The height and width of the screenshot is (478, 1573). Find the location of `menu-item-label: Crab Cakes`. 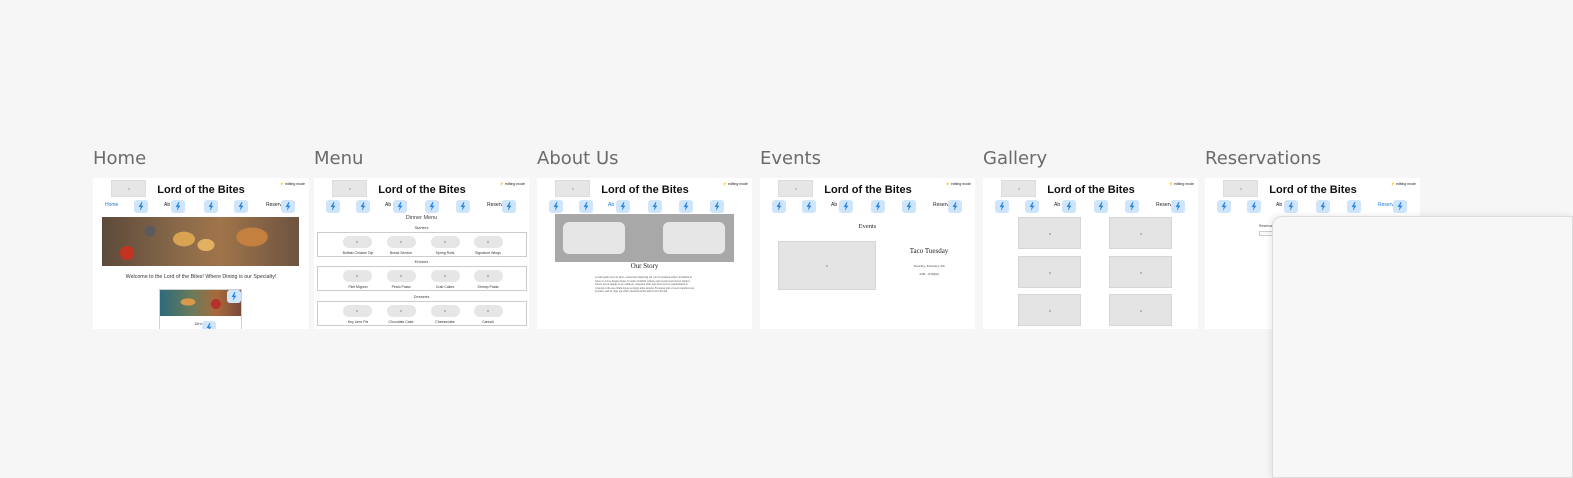

menu-item-label: Crab Cakes is located at coordinates (445, 287).